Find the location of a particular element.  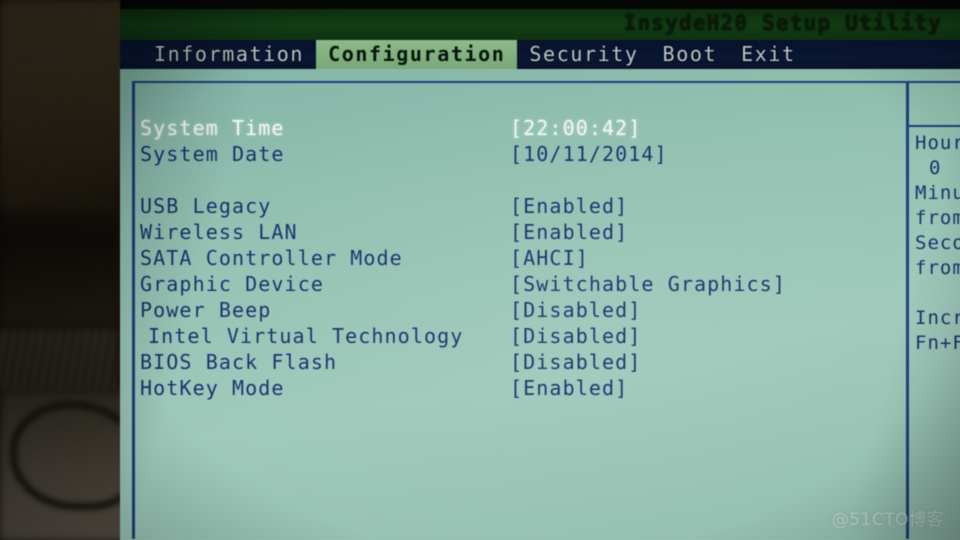

tab-information: Information is located at coordinates (229, 54).